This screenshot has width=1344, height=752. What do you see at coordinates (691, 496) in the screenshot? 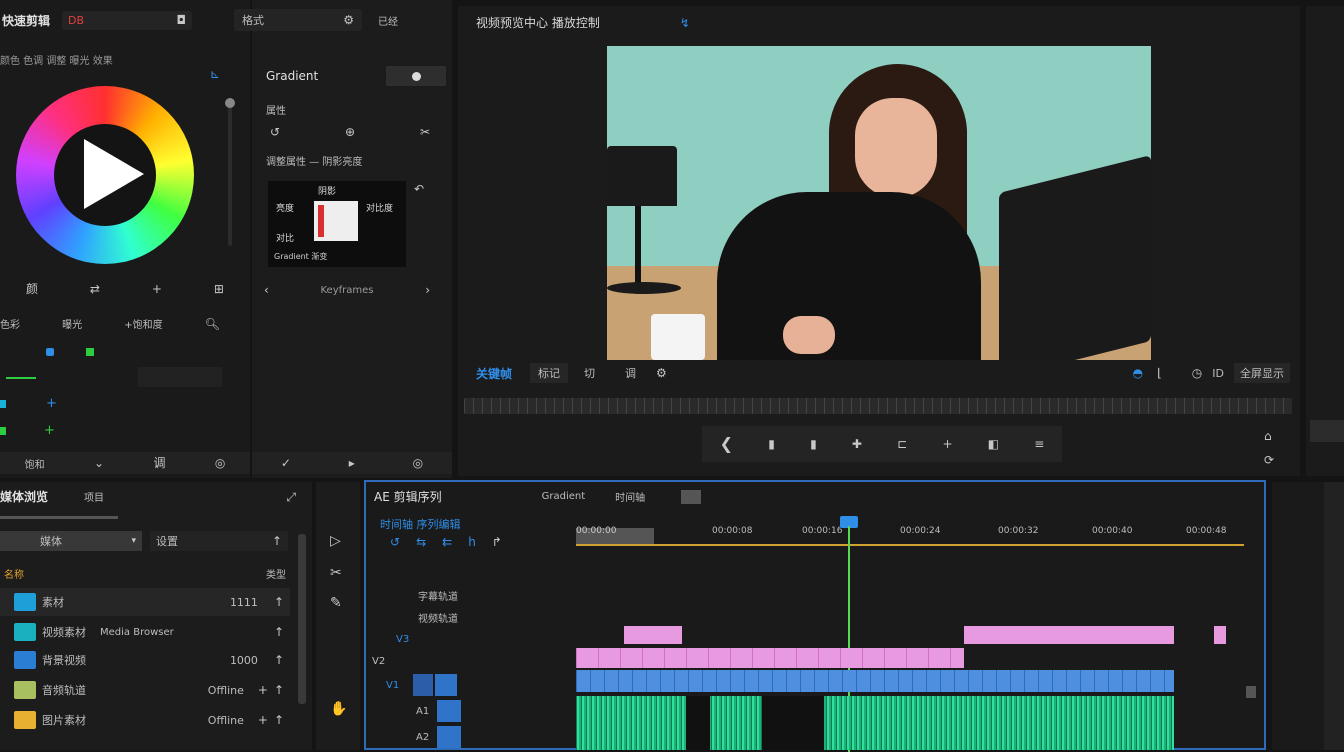
I see `timeline-tab-box` at bounding box center [691, 496].